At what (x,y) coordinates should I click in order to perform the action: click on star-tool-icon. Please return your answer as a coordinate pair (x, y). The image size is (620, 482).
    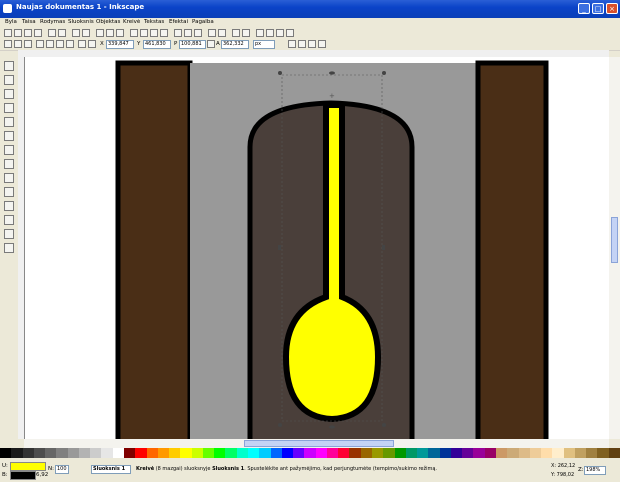
    Looking at the image, I should click on (9, 136).